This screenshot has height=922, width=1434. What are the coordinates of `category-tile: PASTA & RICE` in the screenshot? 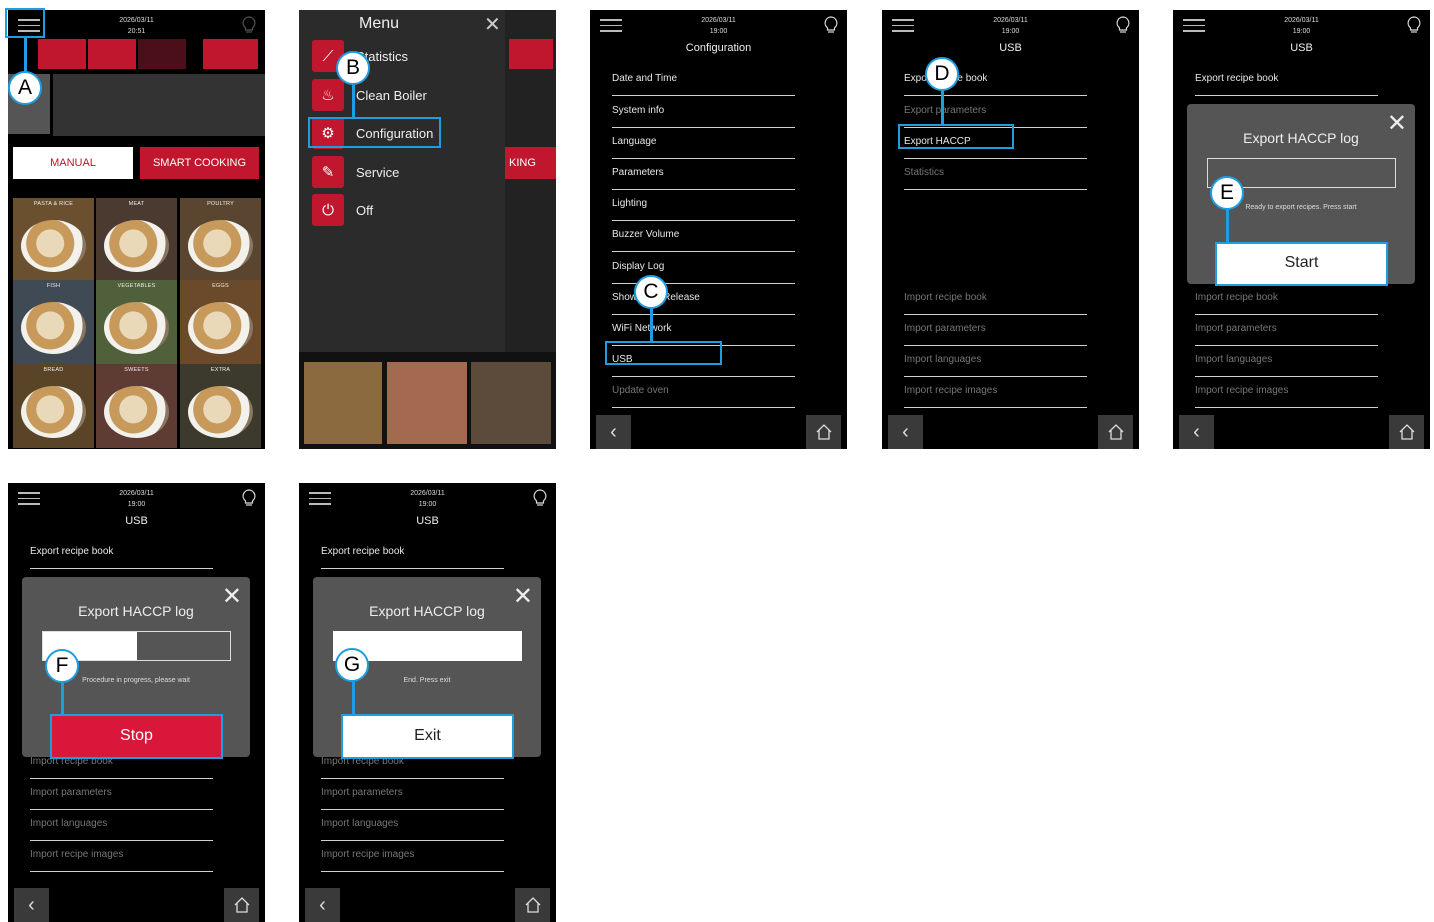 It's located at (53, 240).